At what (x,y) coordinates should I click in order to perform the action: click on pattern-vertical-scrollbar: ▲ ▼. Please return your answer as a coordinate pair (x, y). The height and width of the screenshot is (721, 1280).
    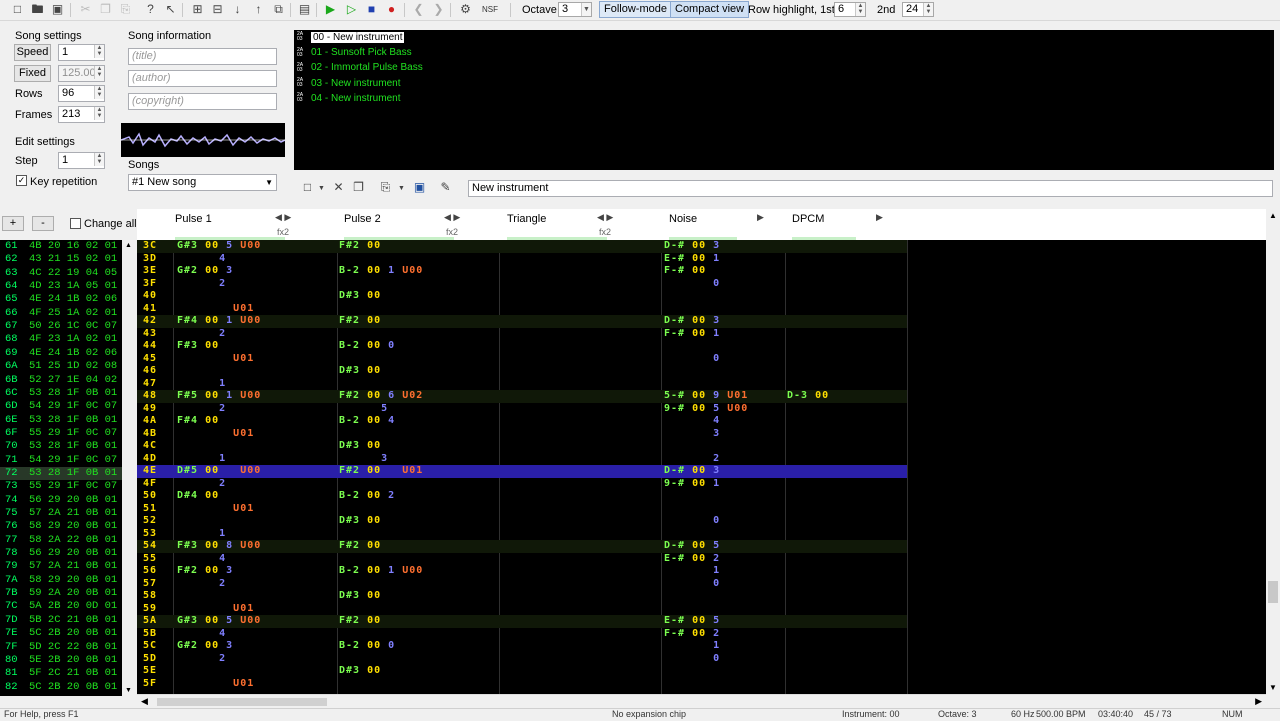
    Looking at the image, I should click on (1273, 451).